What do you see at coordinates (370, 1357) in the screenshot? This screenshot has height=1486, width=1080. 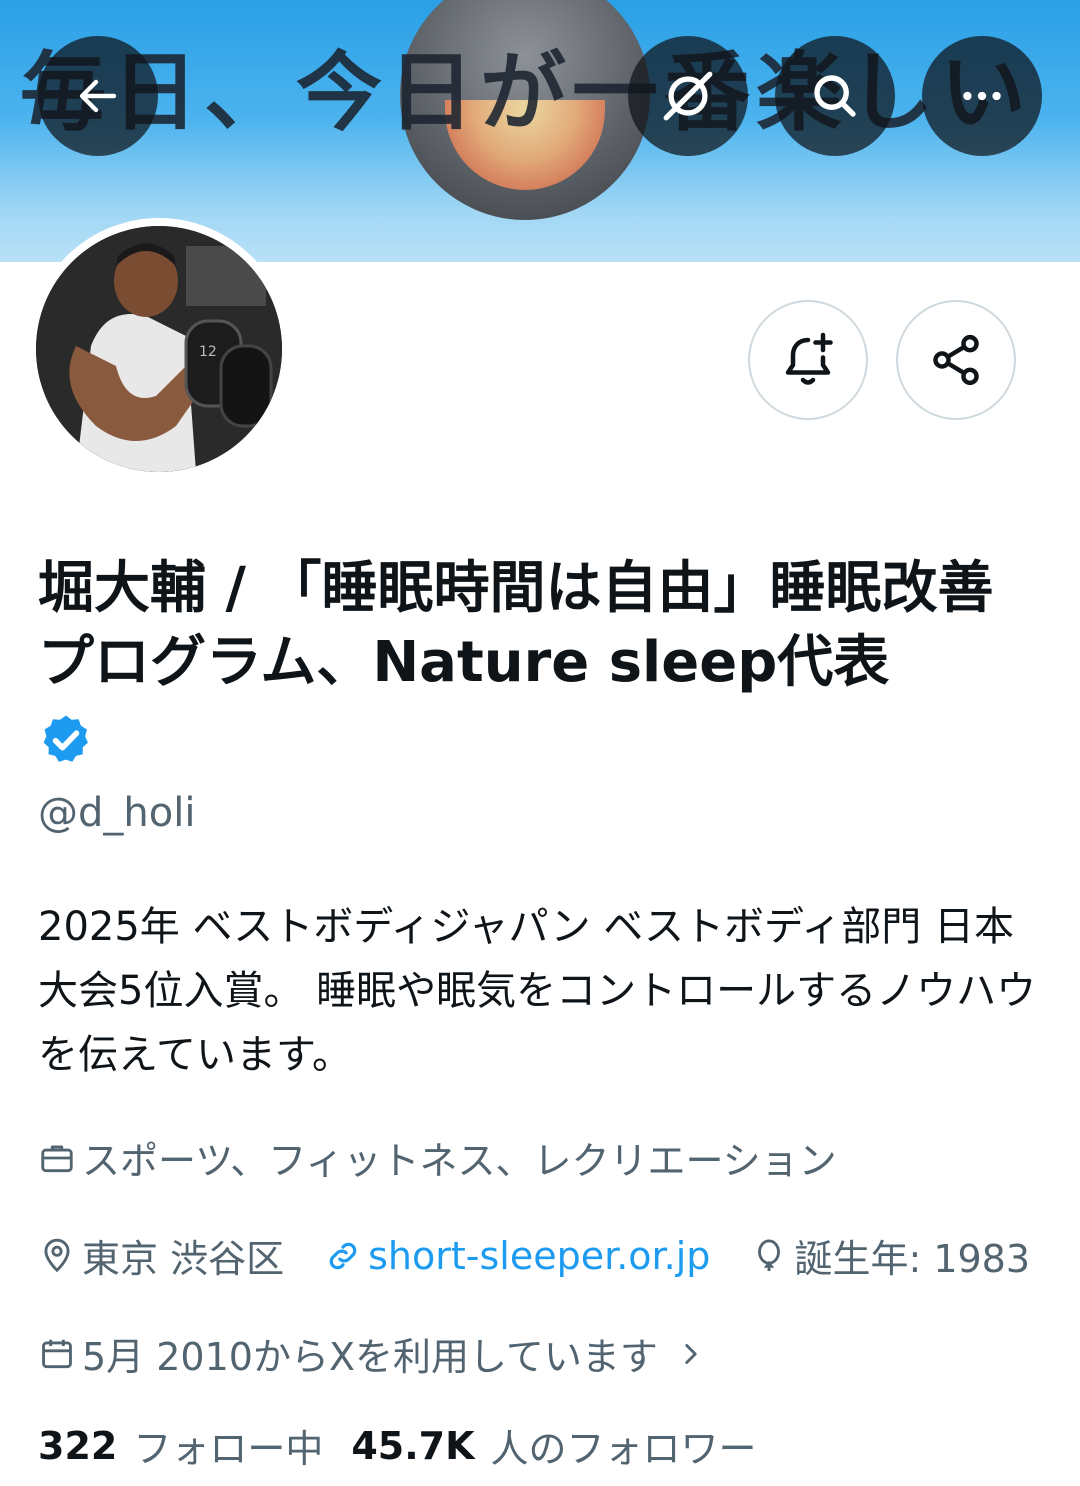 I see `joined-label: 5月 2010からXを利用しています` at bounding box center [370, 1357].